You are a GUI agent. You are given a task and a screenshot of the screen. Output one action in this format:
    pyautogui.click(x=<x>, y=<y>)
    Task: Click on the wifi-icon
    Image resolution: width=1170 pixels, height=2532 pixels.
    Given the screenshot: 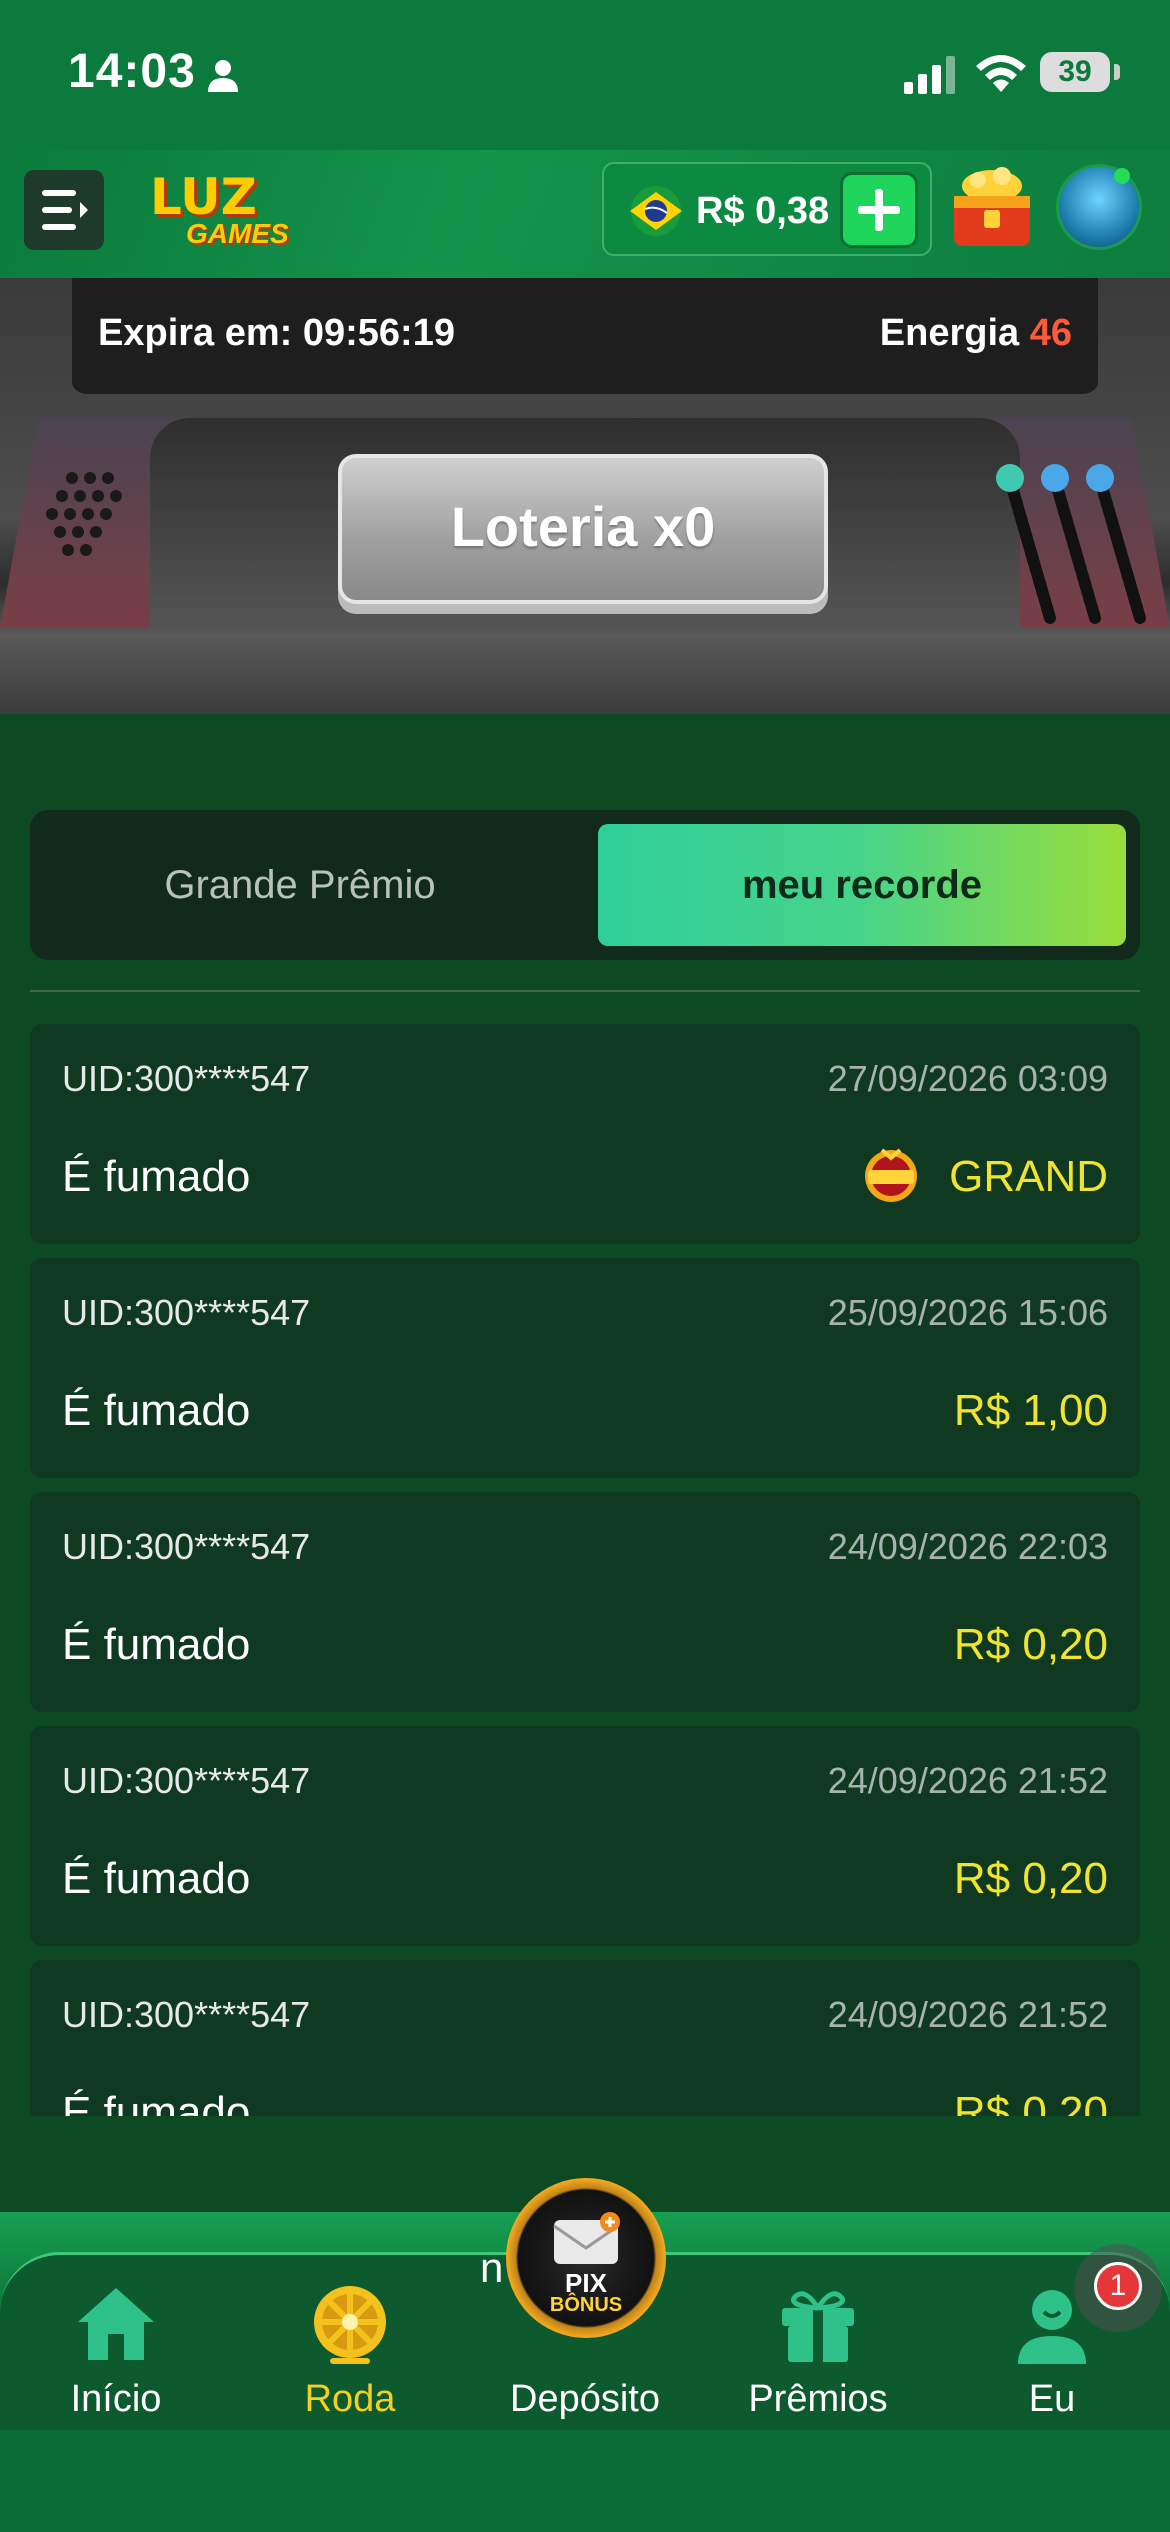 What is the action you would take?
    pyautogui.click(x=1001, y=73)
    